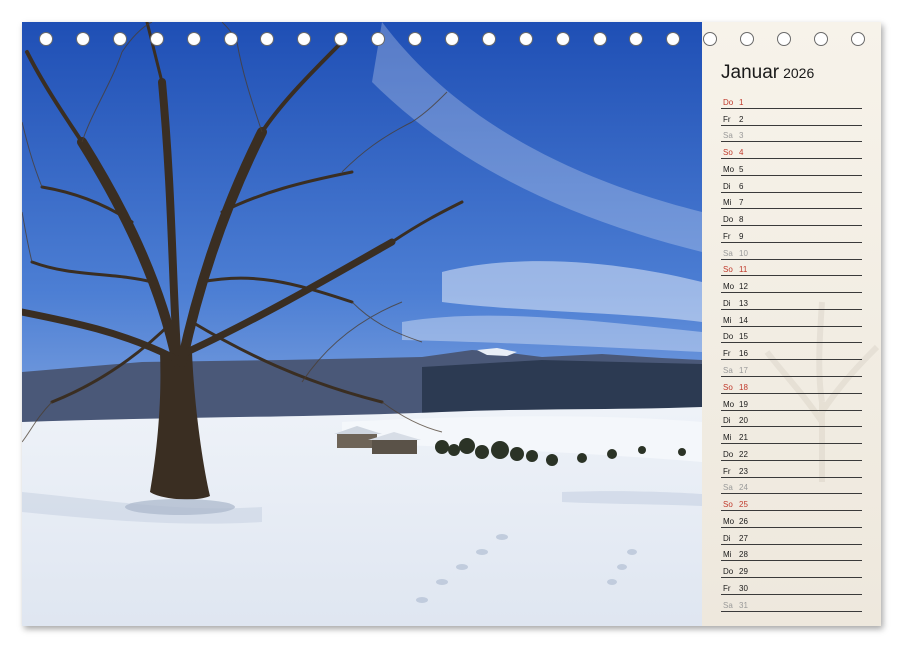 Image resolution: width=902 pixels, height=648 pixels. I want to click on day-row: Fr 16, so click(791, 352).